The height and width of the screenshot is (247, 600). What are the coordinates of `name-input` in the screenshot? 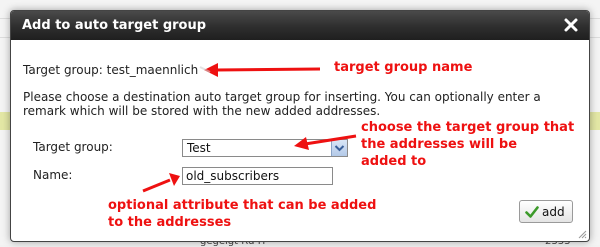 It's located at (257, 176).